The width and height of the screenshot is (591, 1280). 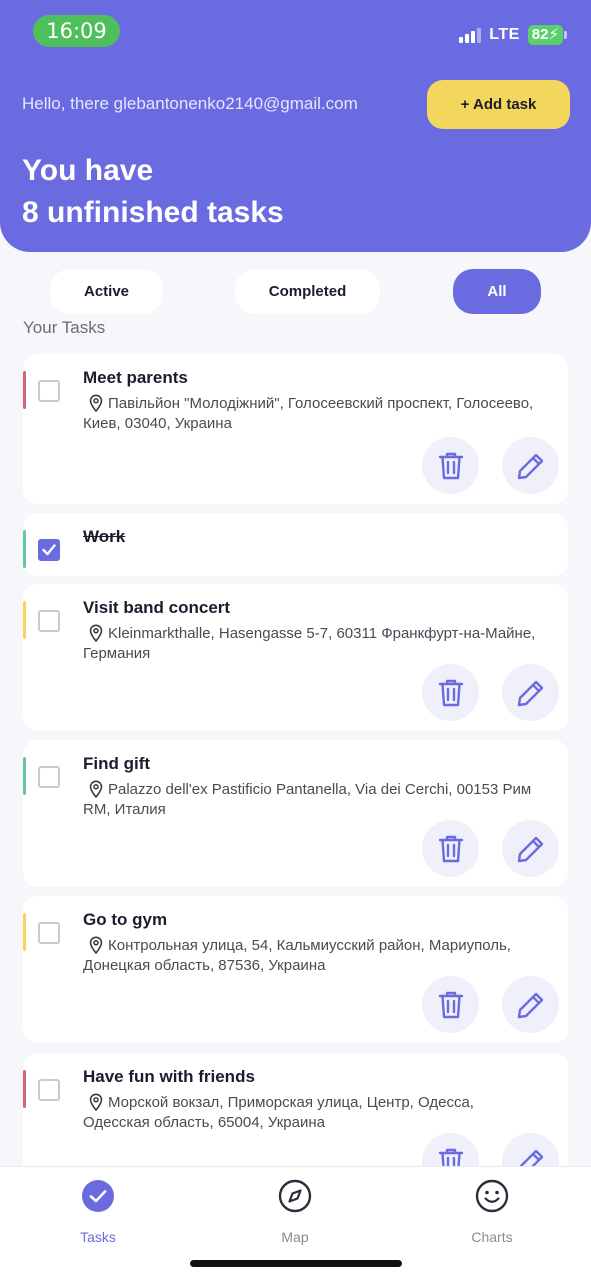 What do you see at coordinates (470, 35) in the screenshot?
I see `signal-icon` at bounding box center [470, 35].